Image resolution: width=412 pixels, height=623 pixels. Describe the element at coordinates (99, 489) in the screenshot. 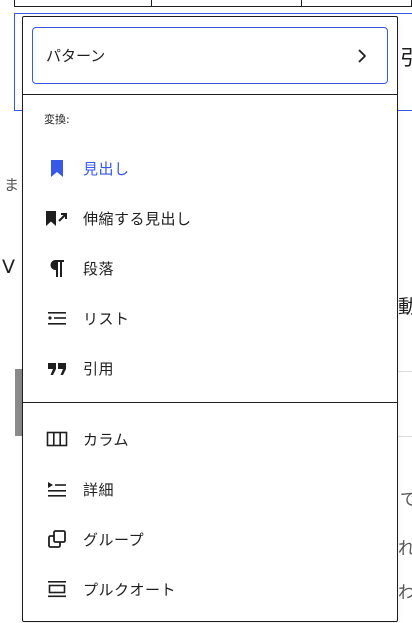

I see `wrap-in-details-label: 詳細` at that location.